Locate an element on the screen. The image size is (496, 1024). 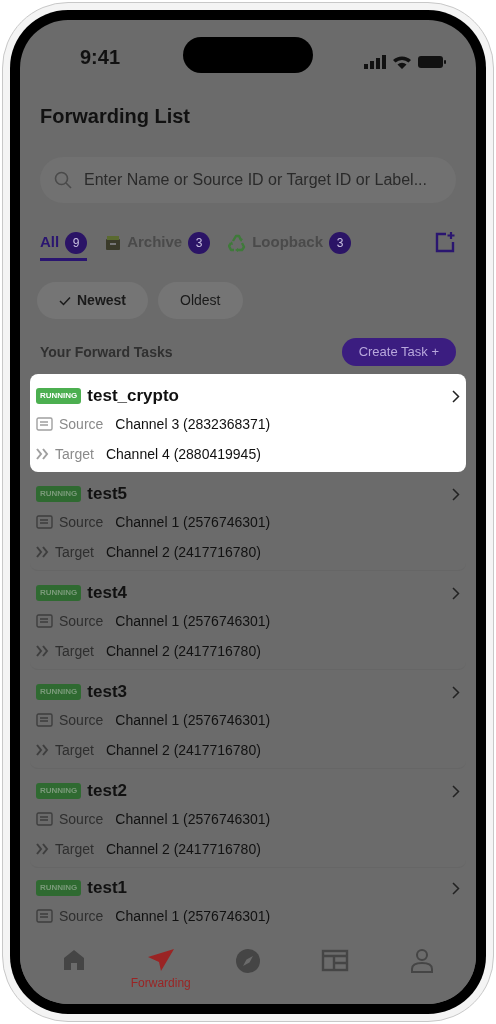
task-row: RUNNING test4 Source Channel 1 (2576746301) Target Channel 2 (2417716780) is located at coordinates (248, 620).